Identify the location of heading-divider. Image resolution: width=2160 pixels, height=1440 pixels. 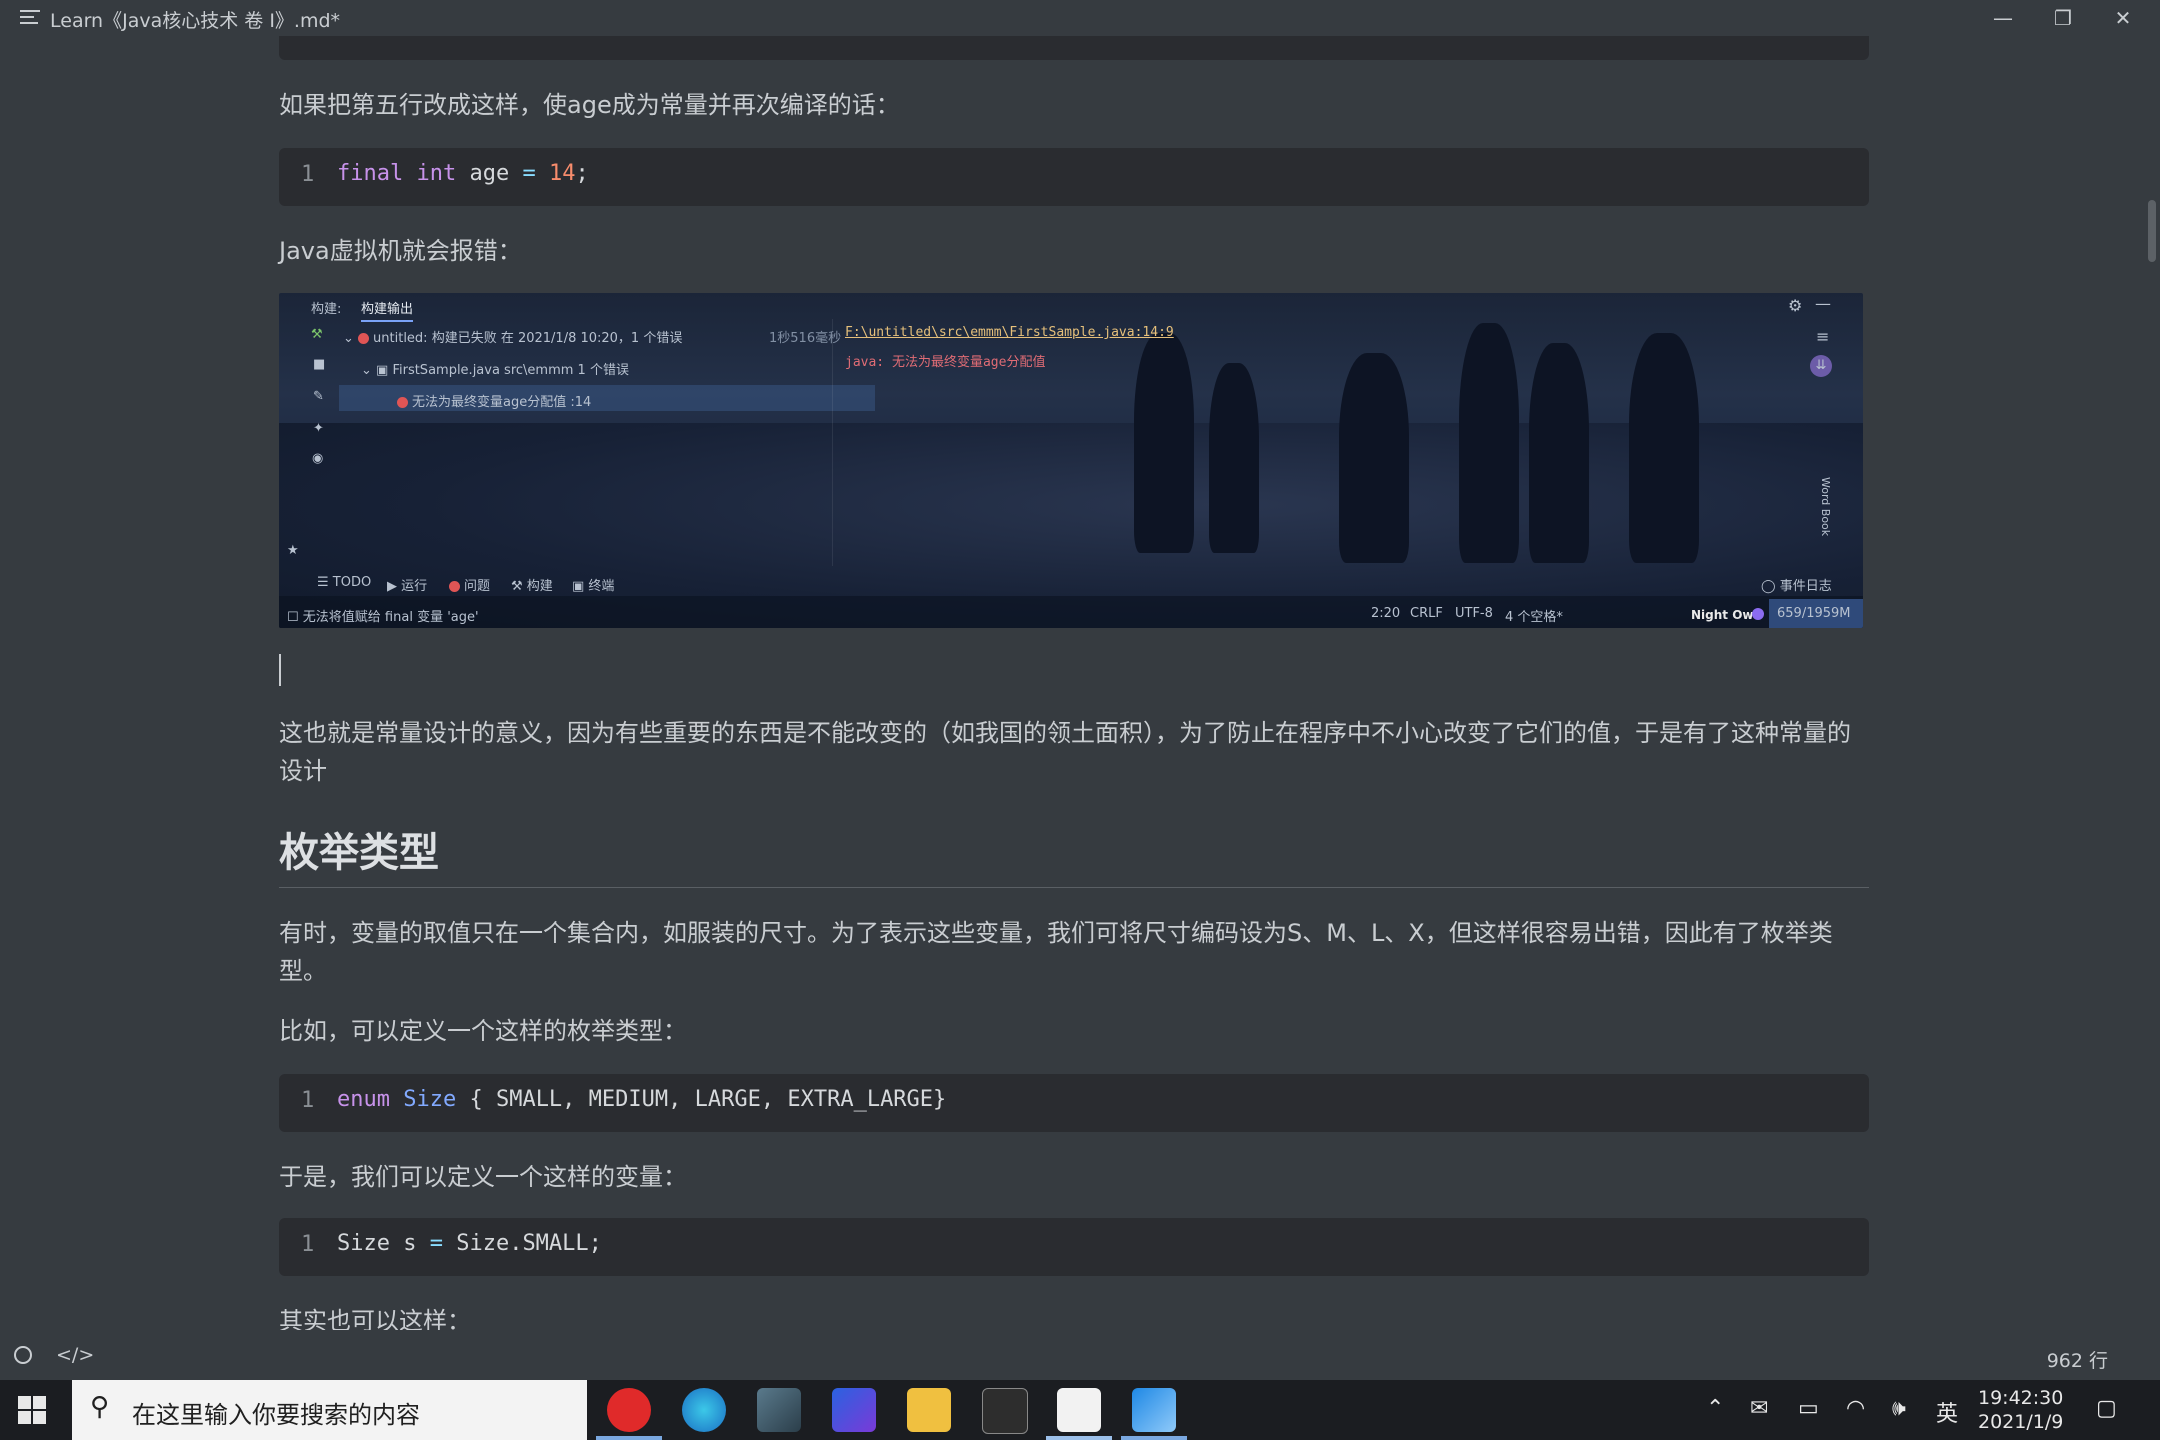
(1074, 887).